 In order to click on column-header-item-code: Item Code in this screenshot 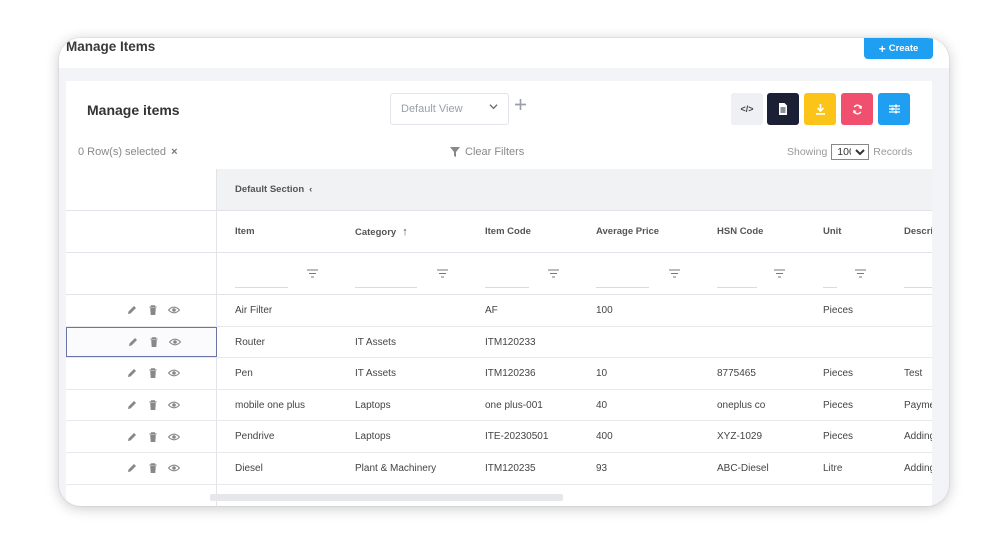, I will do `click(508, 231)`.